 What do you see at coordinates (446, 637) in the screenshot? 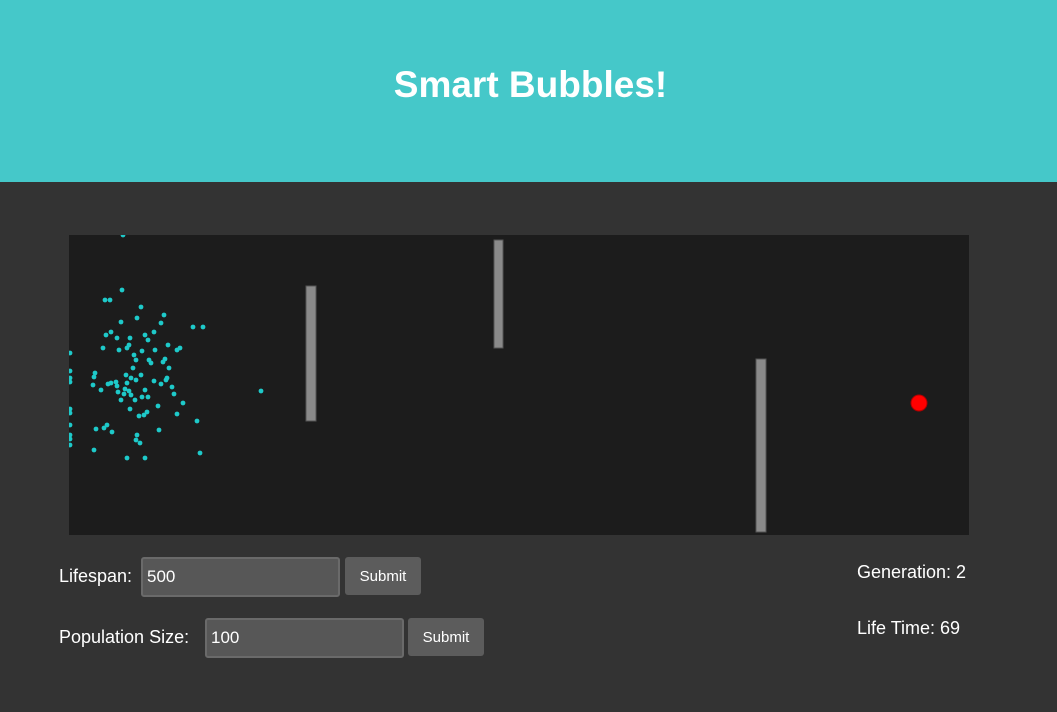
I see `population-size-submit-button: Submit` at bounding box center [446, 637].